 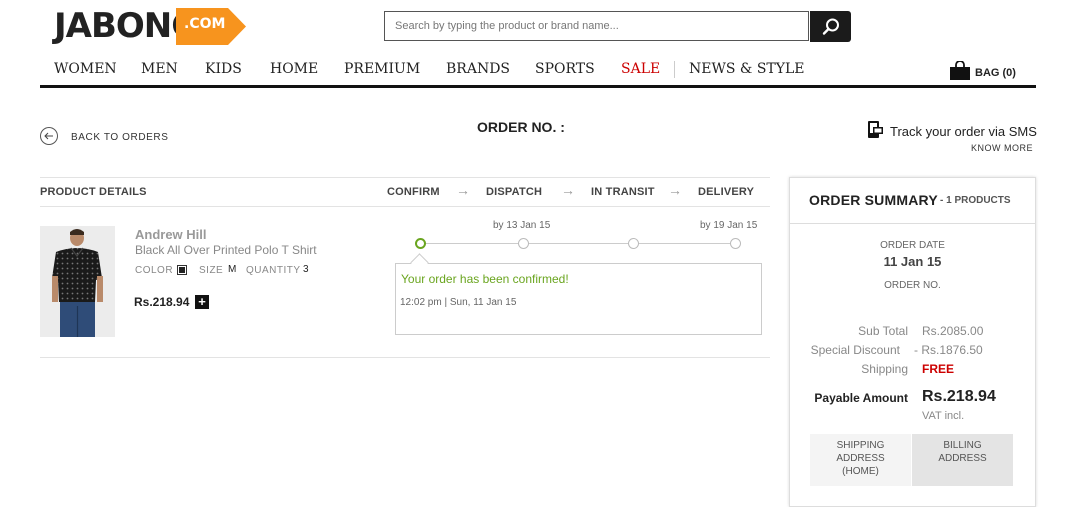 What do you see at coordinates (478, 69) in the screenshot?
I see `nav-brands: BRANDS` at bounding box center [478, 69].